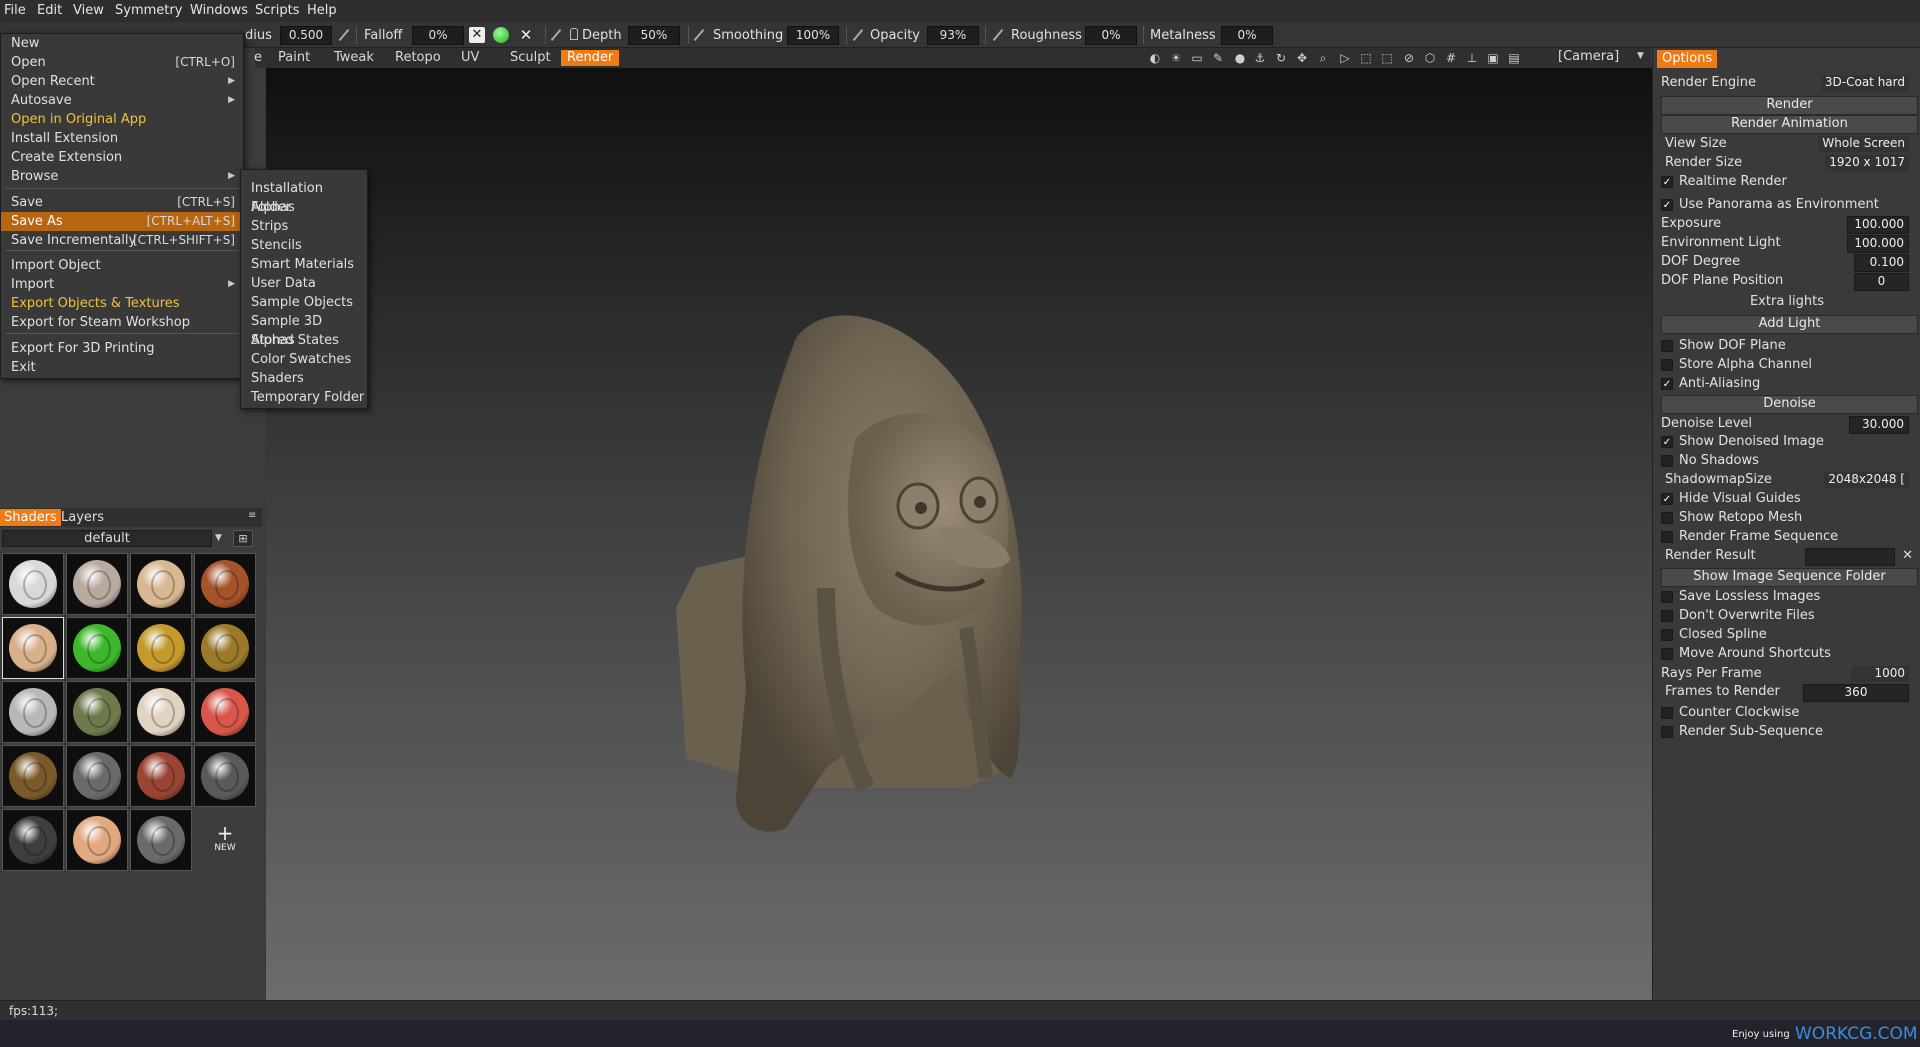  What do you see at coordinates (283, 283) in the screenshot?
I see `browse-menu-item: User Data` at bounding box center [283, 283].